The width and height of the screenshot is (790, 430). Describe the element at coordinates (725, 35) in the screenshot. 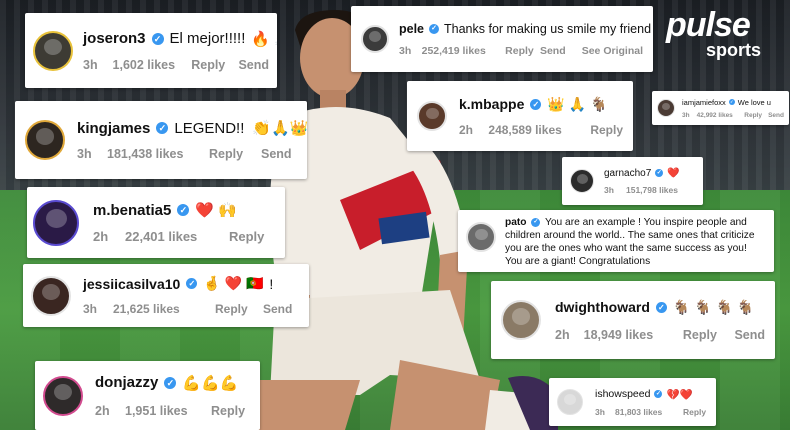

I see `pulse-sports-logo: pulse sports` at that location.